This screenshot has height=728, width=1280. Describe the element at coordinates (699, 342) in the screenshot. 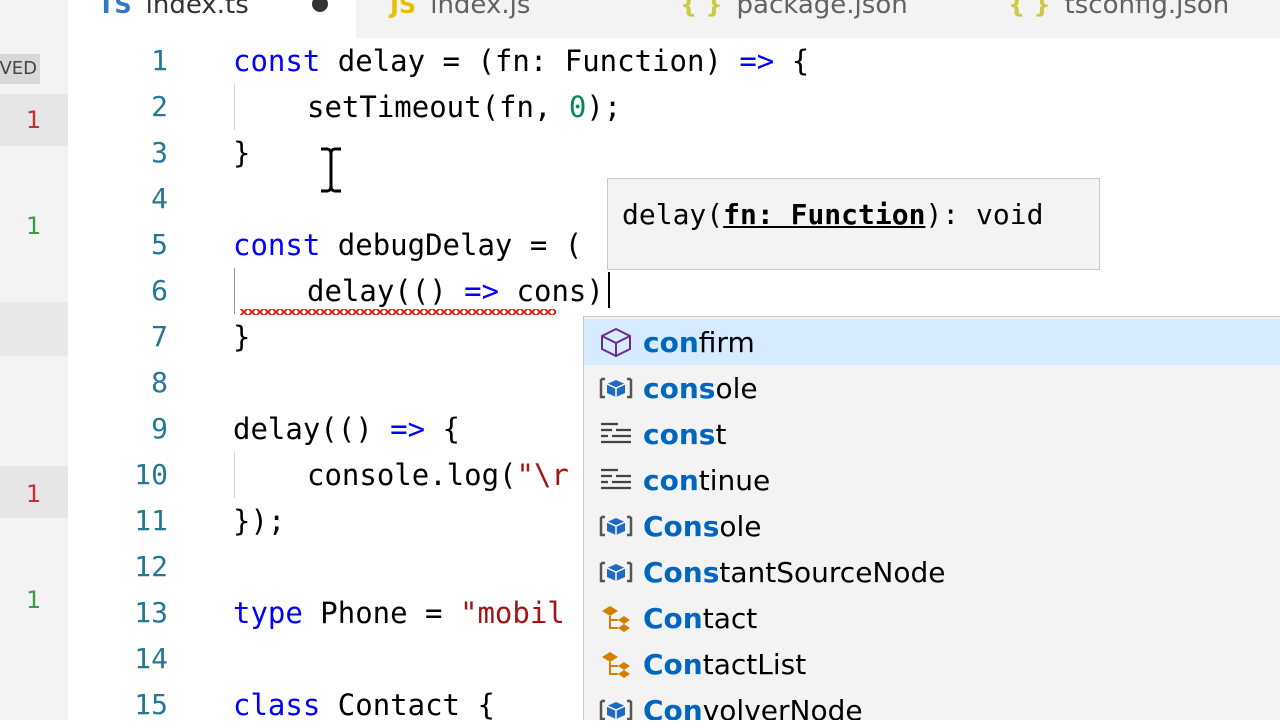

I see `suggestion-label: confirm` at that location.